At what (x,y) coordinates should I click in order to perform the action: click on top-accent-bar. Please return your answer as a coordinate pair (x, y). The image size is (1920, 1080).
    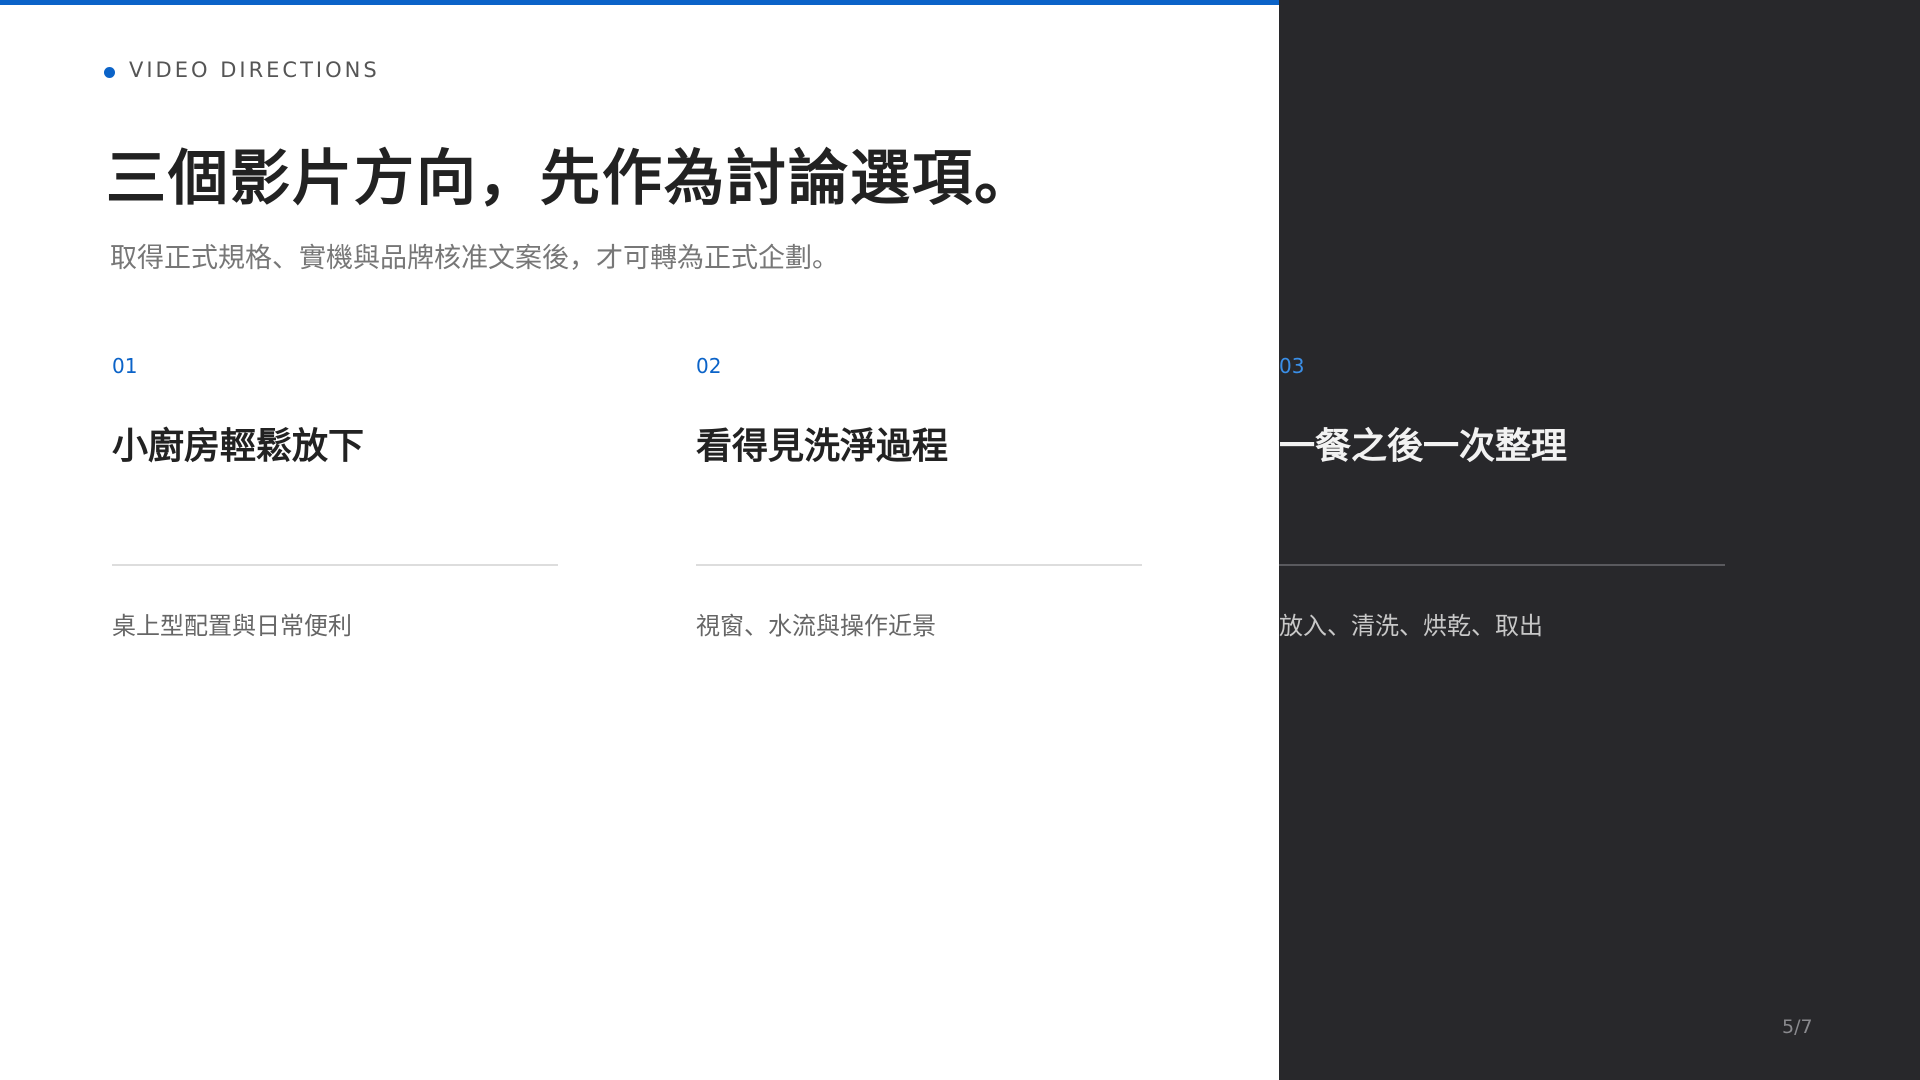
    Looking at the image, I should click on (639, 2).